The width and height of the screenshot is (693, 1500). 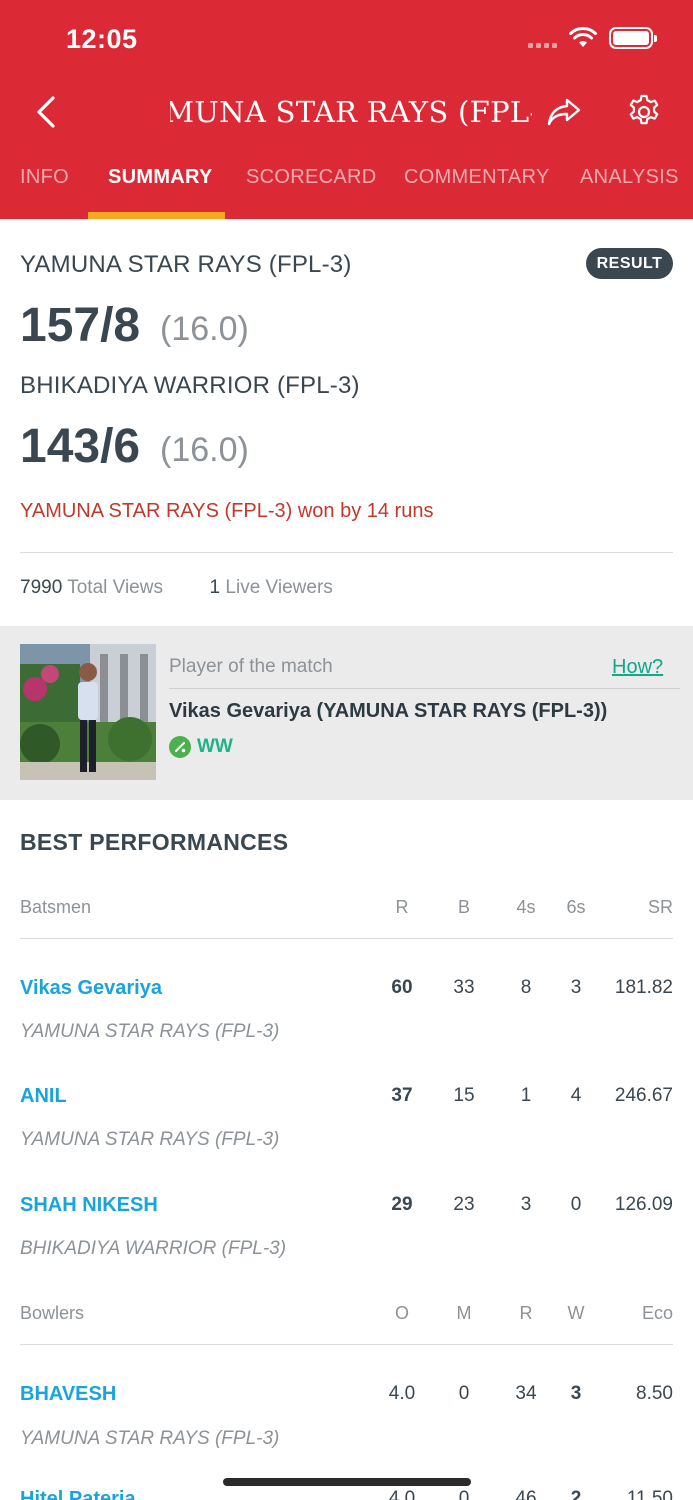 I want to click on player-role-text: WW, so click(x=215, y=746).